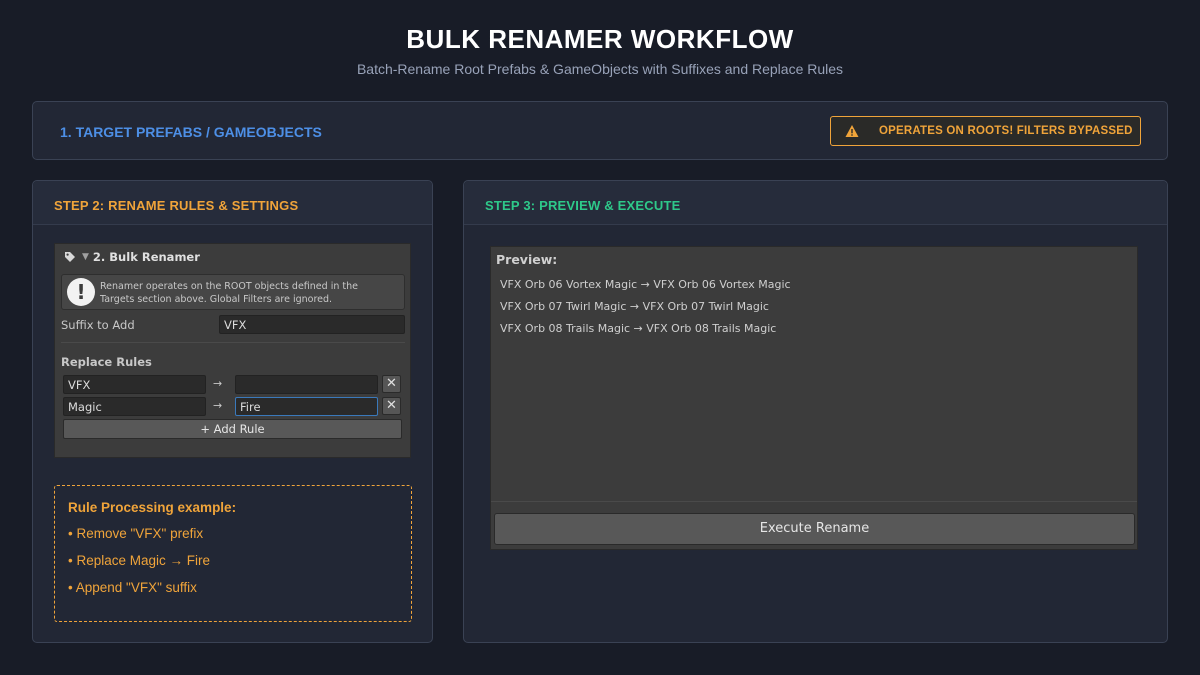 This screenshot has height=675, width=1200. What do you see at coordinates (191, 132) in the screenshot?
I see `target-panel-title: 1. TARGET PREFABS / GAMEOBJECTS` at bounding box center [191, 132].